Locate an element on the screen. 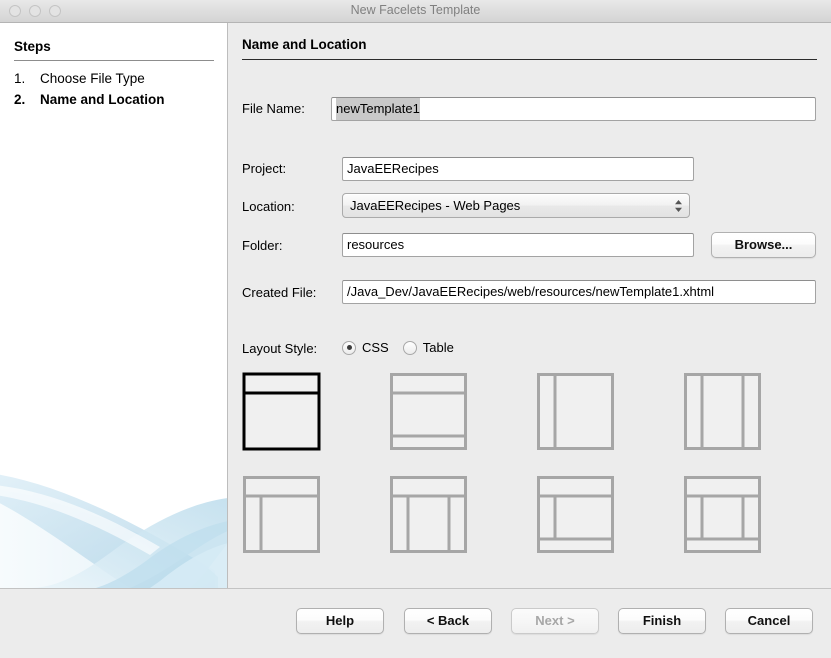 Image resolution: width=831 pixels, height=658 pixels. next-button: Next > is located at coordinates (555, 621).